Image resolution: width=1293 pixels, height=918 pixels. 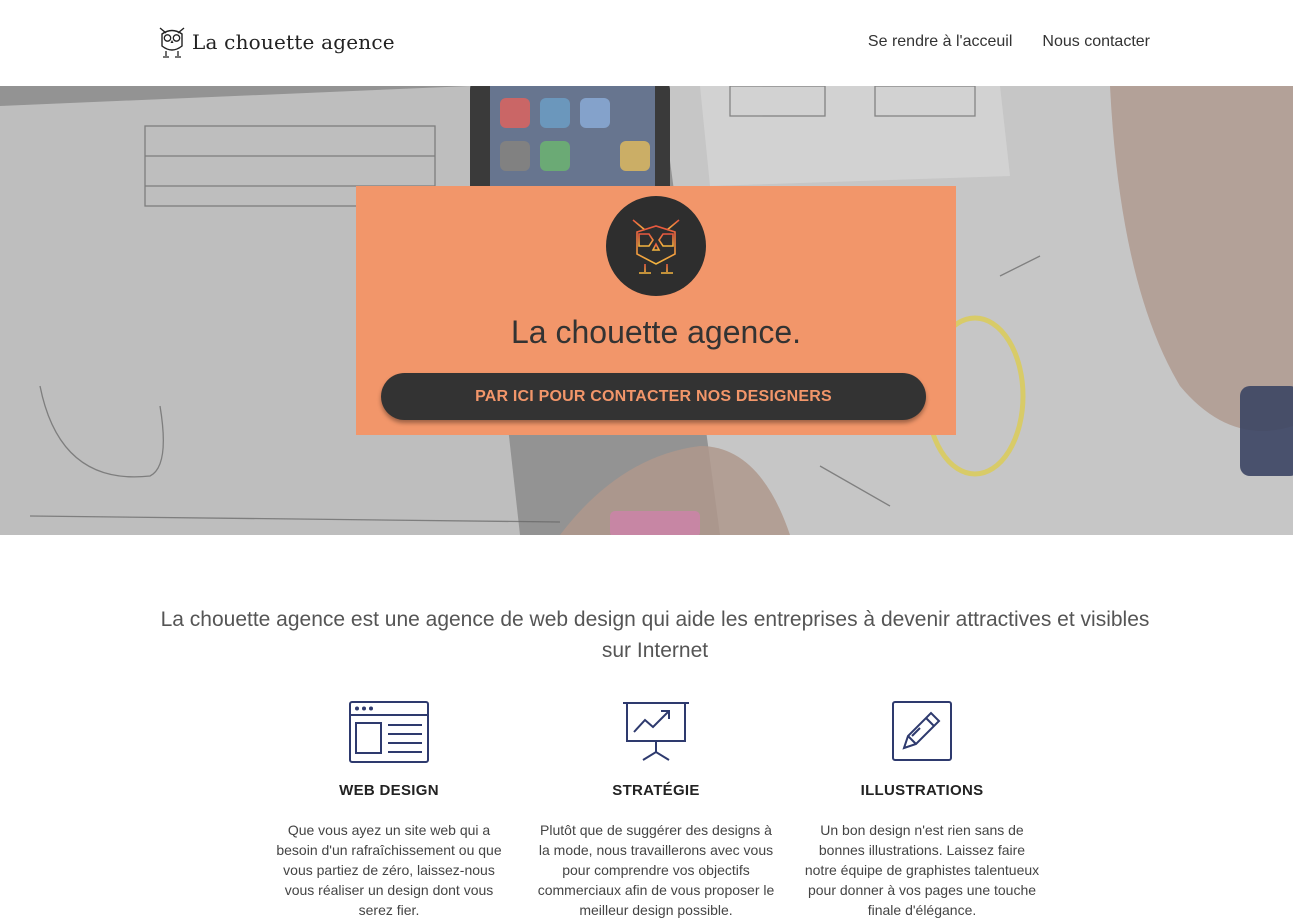 What do you see at coordinates (1096, 42) in the screenshot?
I see `nav-link-contact: Nous contacter` at bounding box center [1096, 42].